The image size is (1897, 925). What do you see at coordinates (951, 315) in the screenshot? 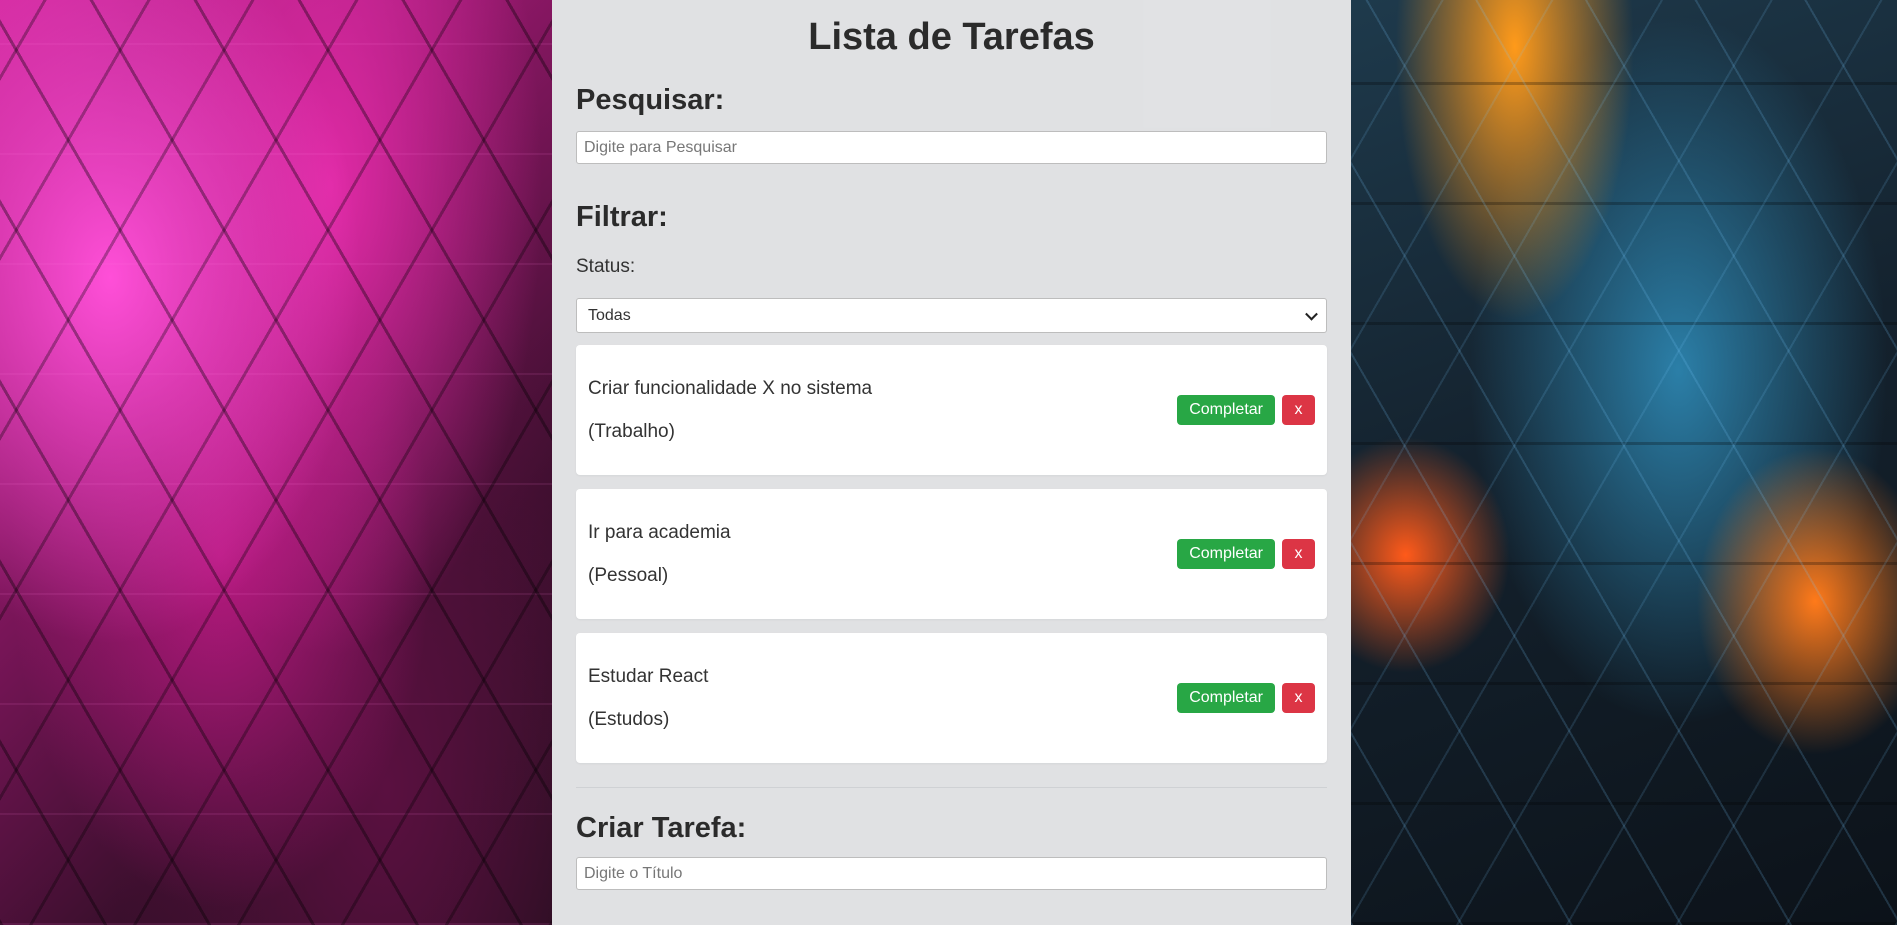
I see `status-select: Todas` at bounding box center [951, 315].